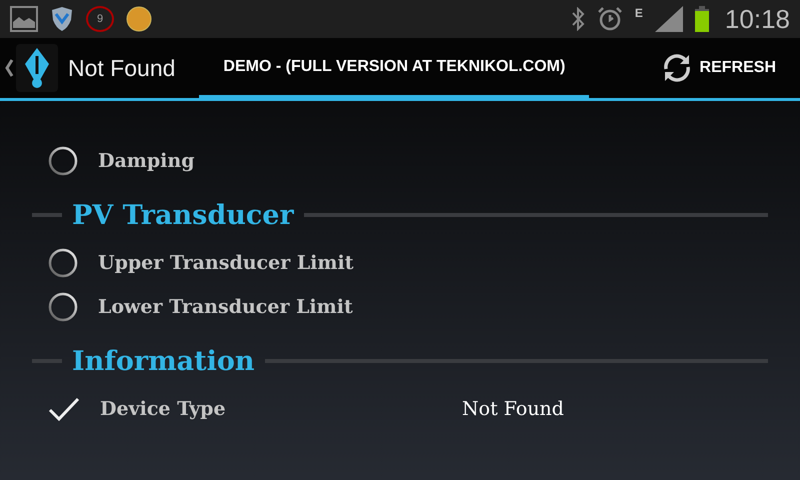 This screenshot has height=480, width=800. Describe the element at coordinates (609, 19) in the screenshot. I see `alarm-clock-icon` at that location.